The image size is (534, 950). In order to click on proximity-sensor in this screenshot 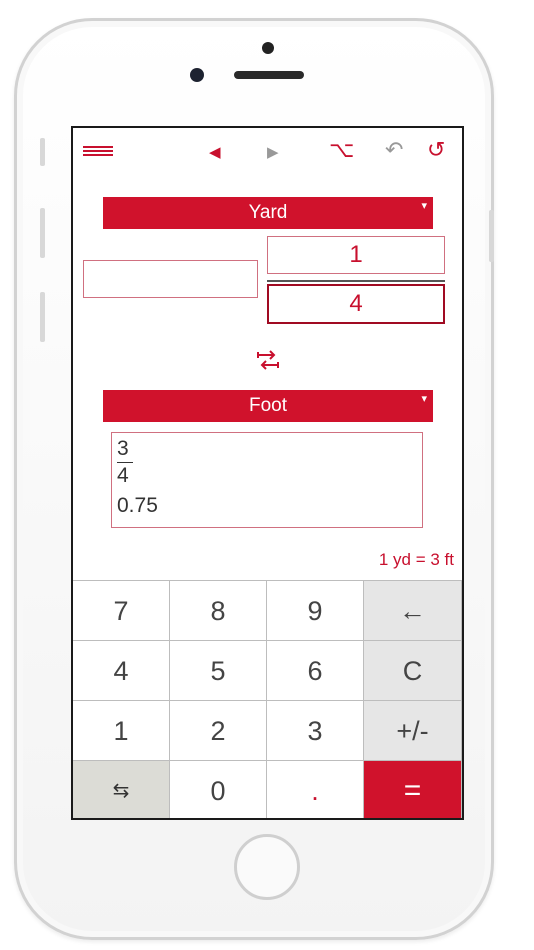, I will do `click(268, 48)`.